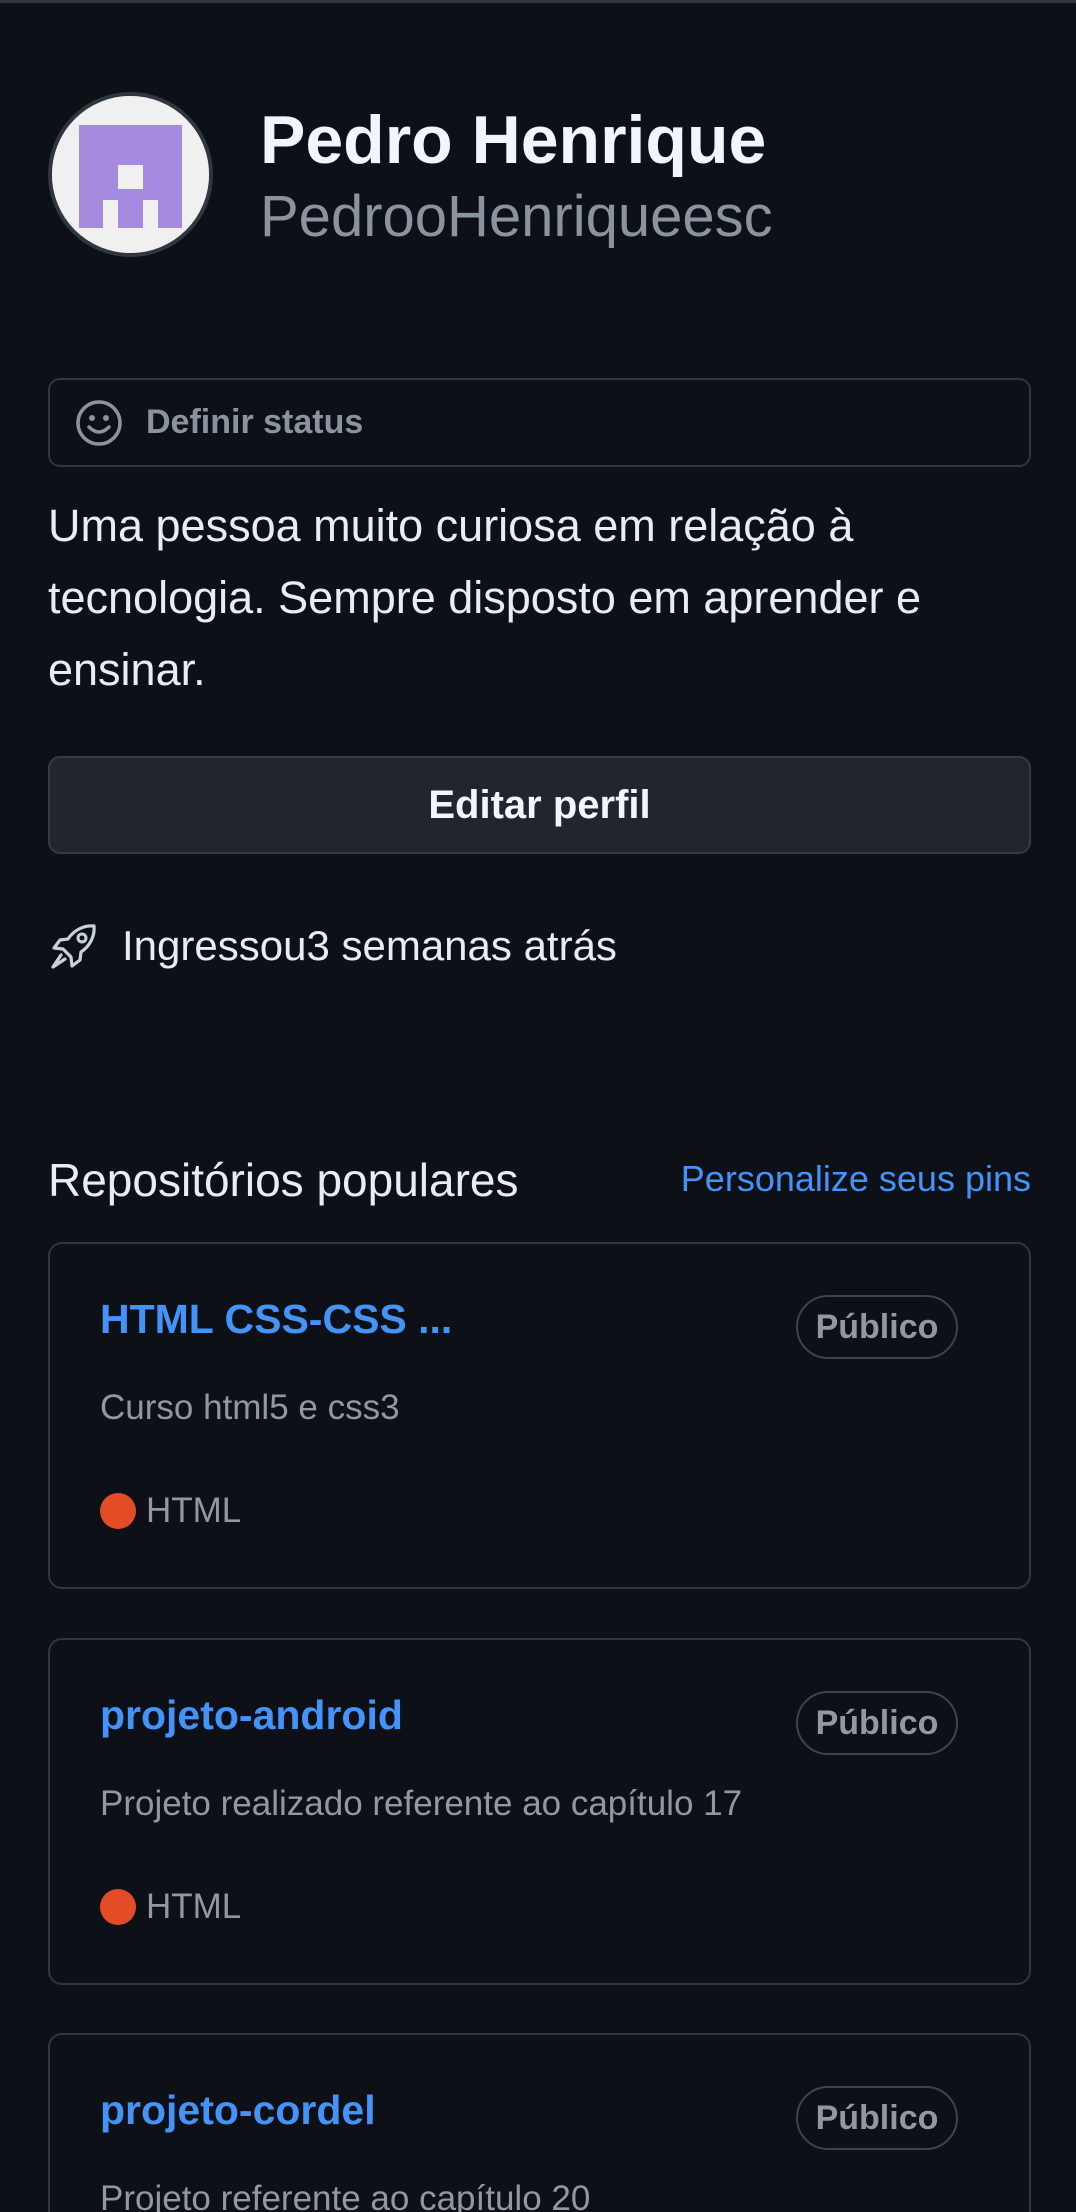 Image resolution: width=1076 pixels, height=2212 pixels. What do you see at coordinates (99, 422) in the screenshot?
I see `smiley-icon` at bounding box center [99, 422].